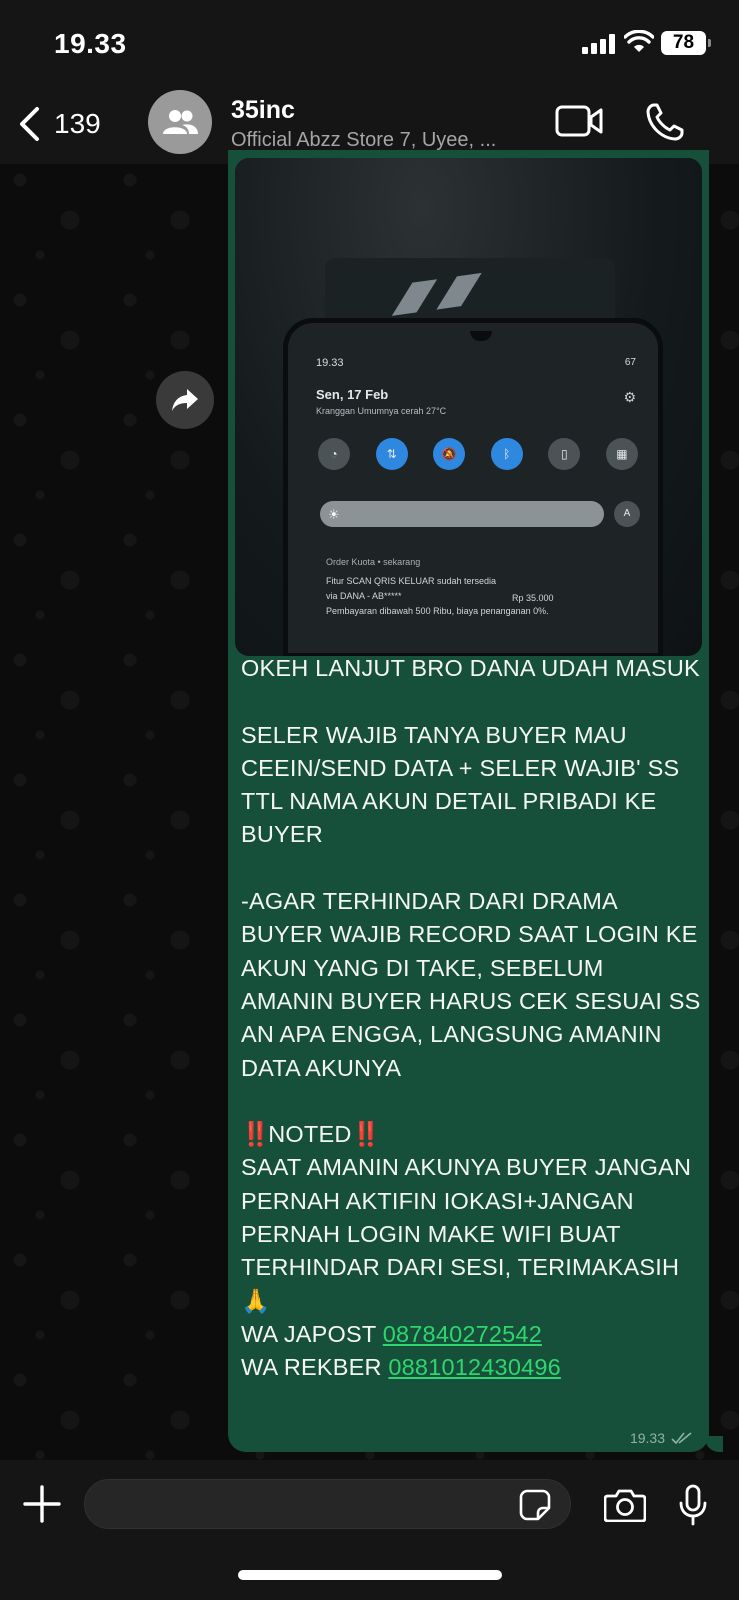  What do you see at coordinates (312, 1333) in the screenshot?
I see `japost-label: WA JAPOST` at bounding box center [312, 1333].